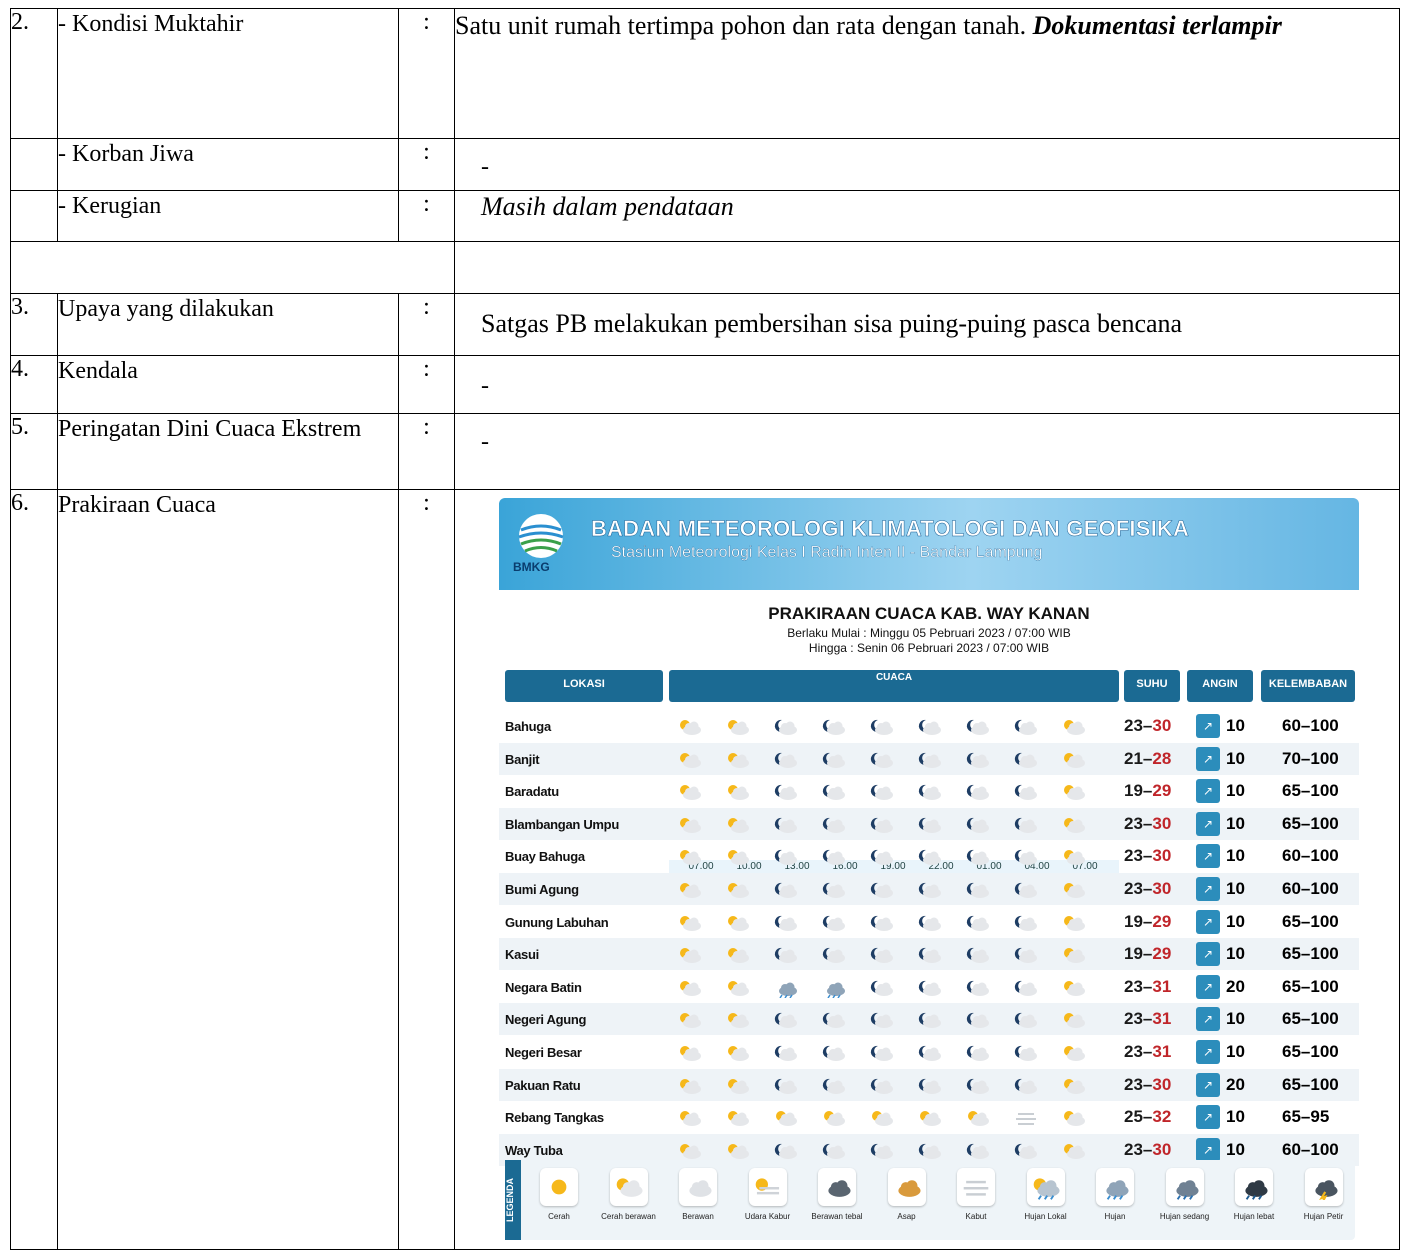  What do you see at coordinates (628, 1187) in the screenshot?
I see `legend-pc-icon` at bounding box center [628, 1187].